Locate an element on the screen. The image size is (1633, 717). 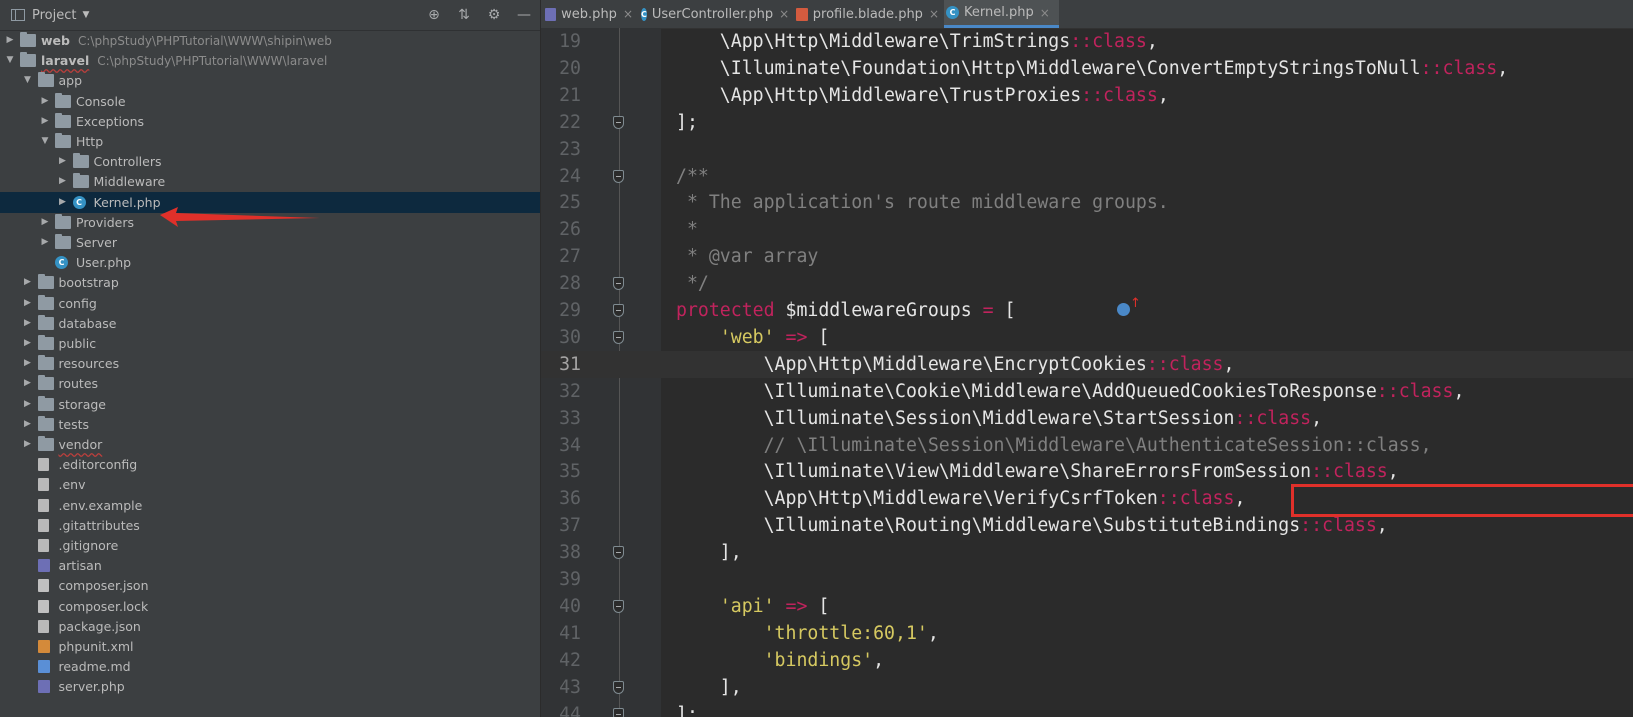
project-panel-title: Project is located at coordinates (54, 15).